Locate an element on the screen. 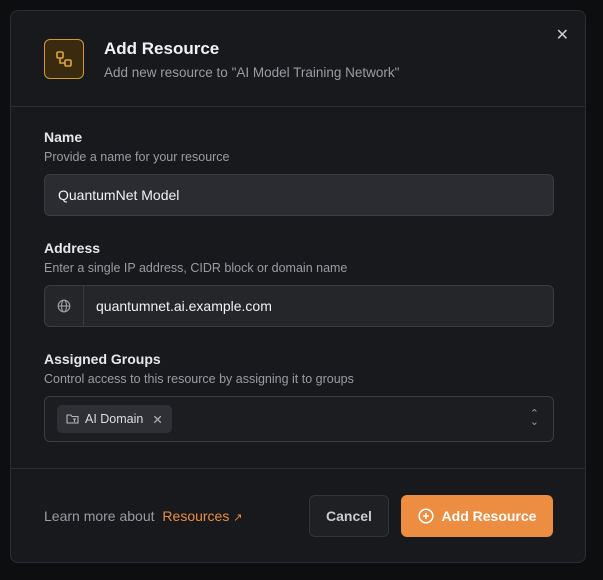 The image size is (603, 580). name-input: QuantumNet Model is located at coordinates (299, 195).